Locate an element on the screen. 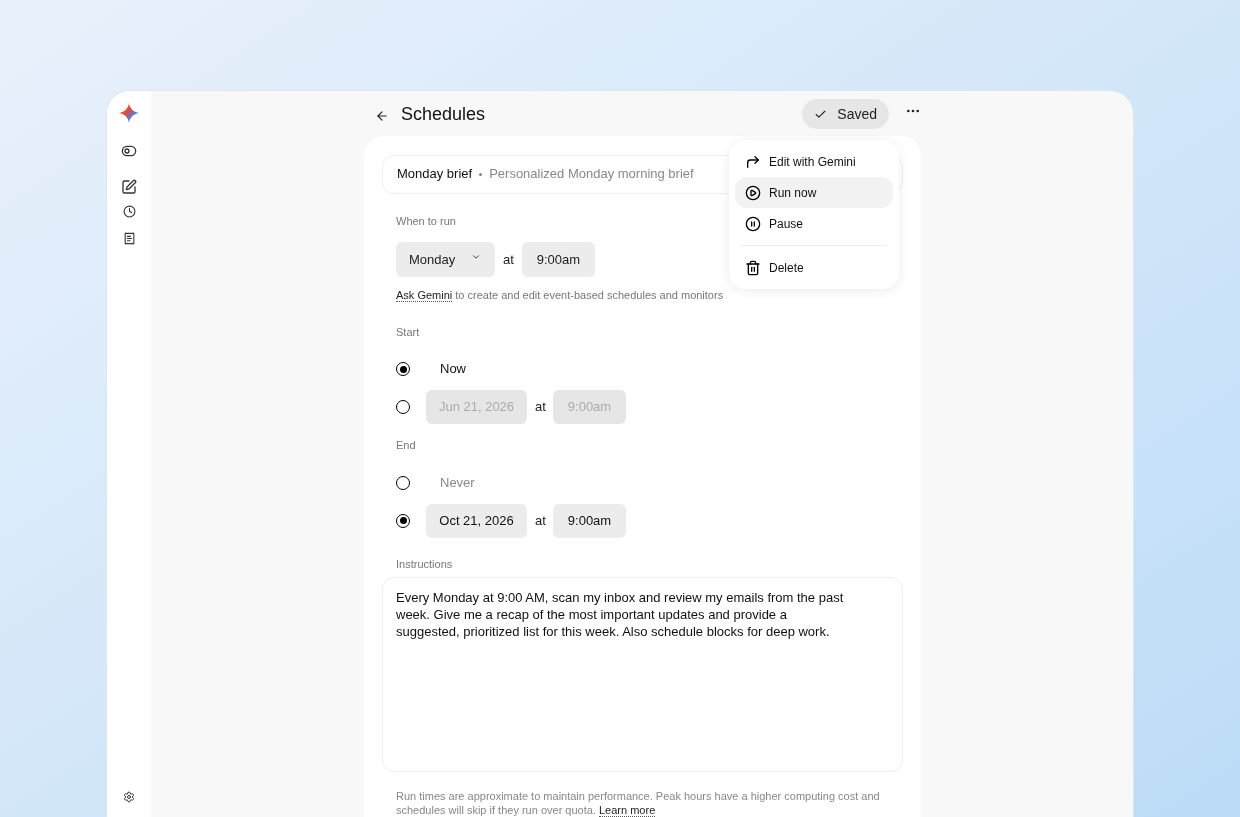 The image size is (1240, 817). section-label: Instructions is located at coordinates (424, 564).